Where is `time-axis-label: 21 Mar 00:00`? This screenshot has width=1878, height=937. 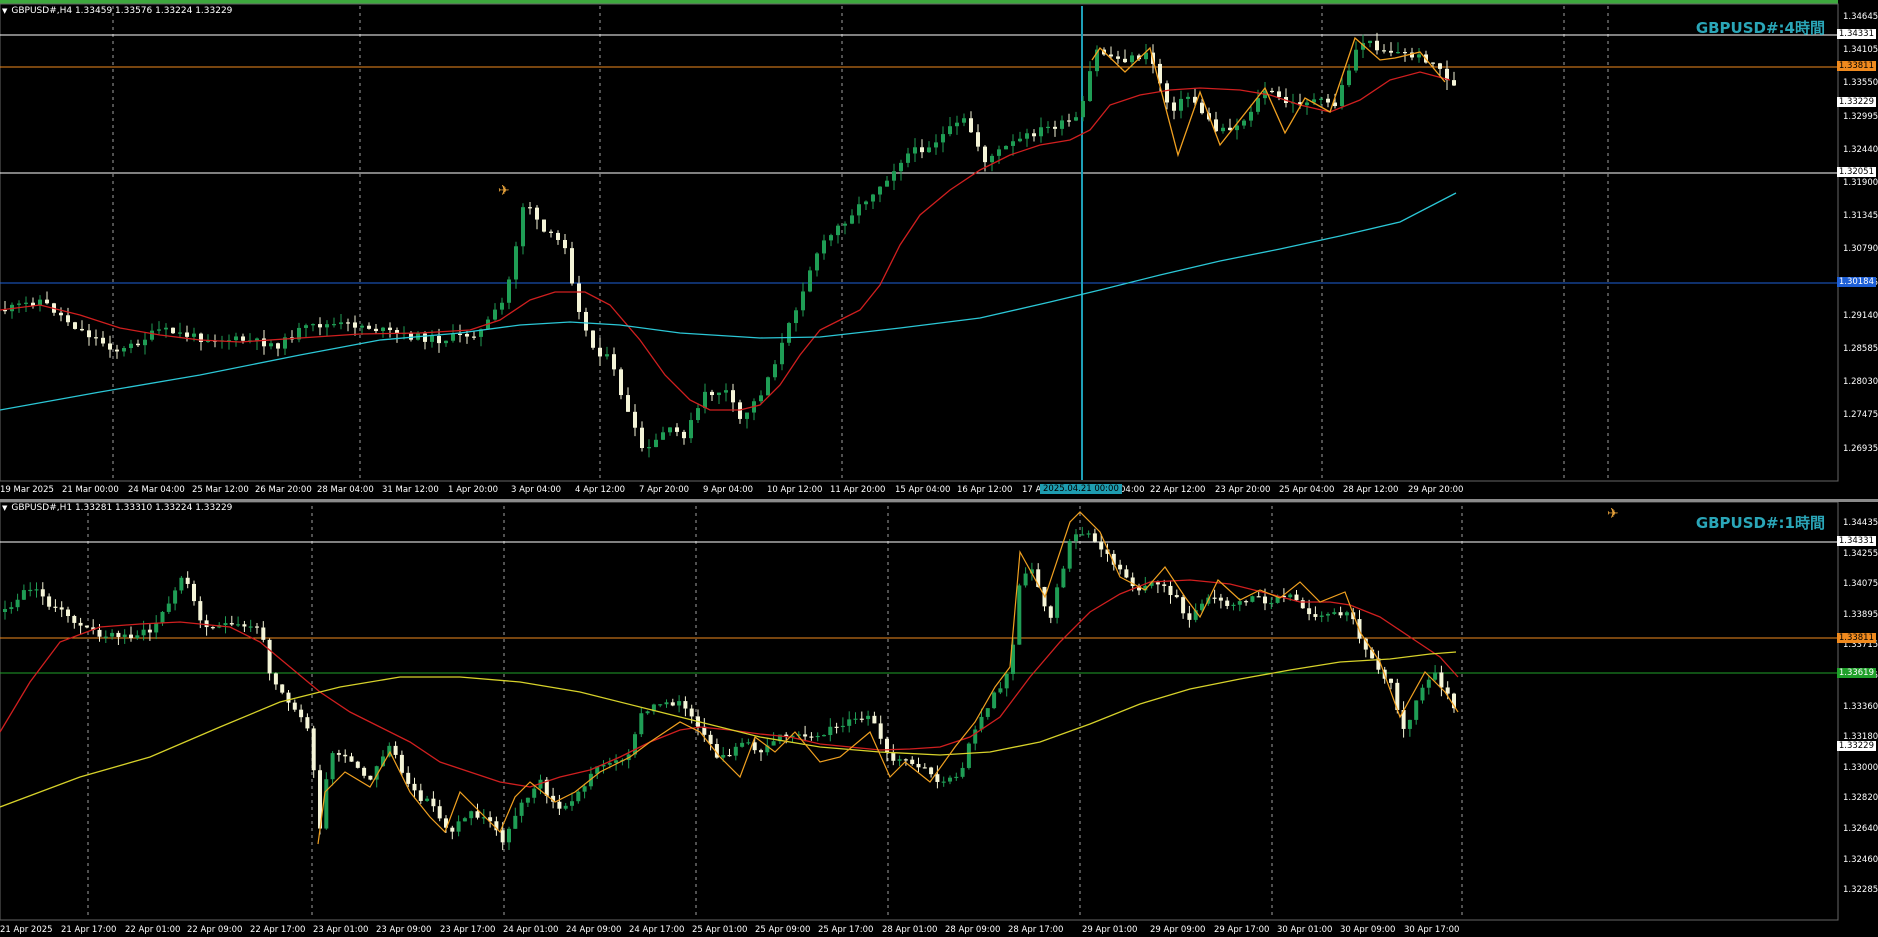 time-axis-label: 21 Mar 00:00 is located at coordinates (90, 490).